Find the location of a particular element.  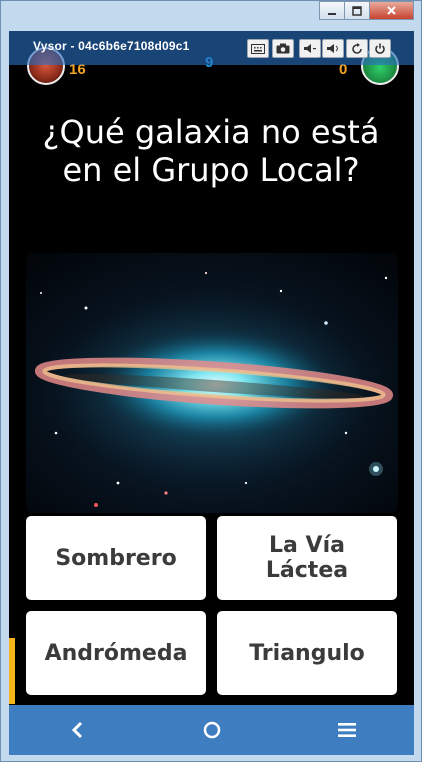

volume-up-icon is located at coordinates (332, 48).